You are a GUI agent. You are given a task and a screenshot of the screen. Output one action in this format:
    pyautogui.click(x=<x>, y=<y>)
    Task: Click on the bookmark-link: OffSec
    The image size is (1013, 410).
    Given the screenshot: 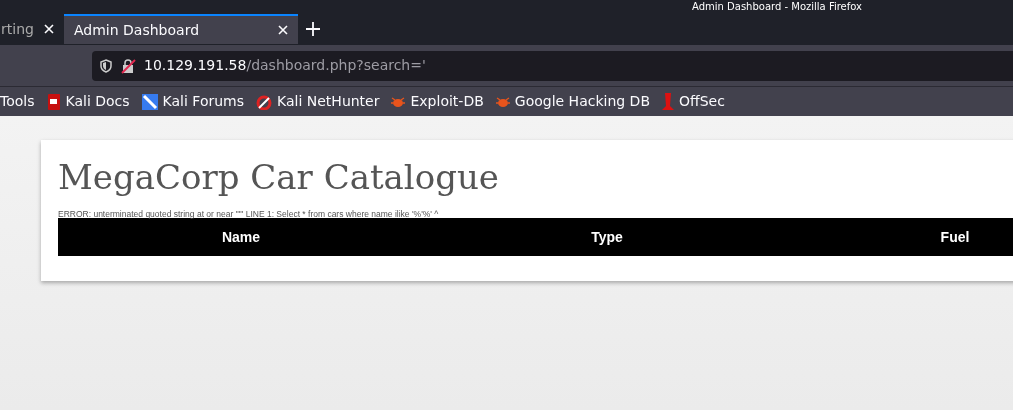 What is the action you would take?
    pyautogui.click(x=693, y=101)
    